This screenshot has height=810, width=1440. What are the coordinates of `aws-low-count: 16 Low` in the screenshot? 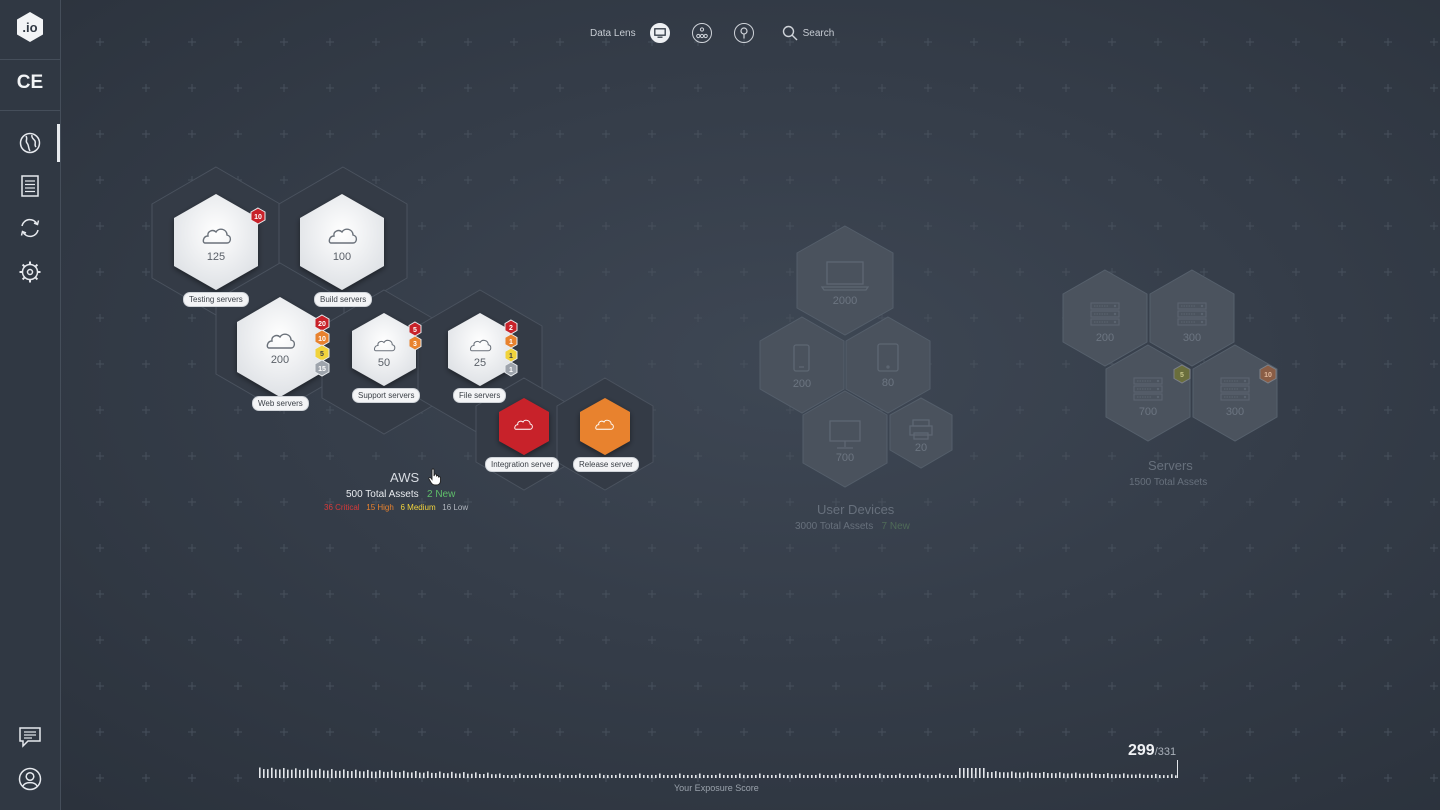 It's located at (455, 507).